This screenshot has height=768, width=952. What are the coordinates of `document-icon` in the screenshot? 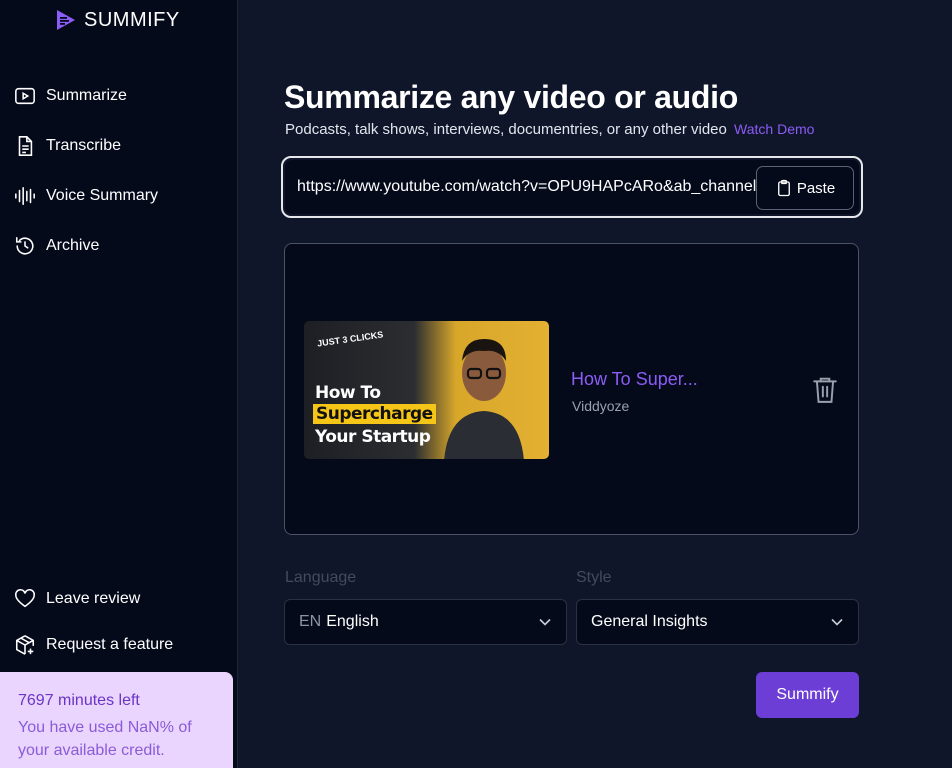 It's located at (25, 146).